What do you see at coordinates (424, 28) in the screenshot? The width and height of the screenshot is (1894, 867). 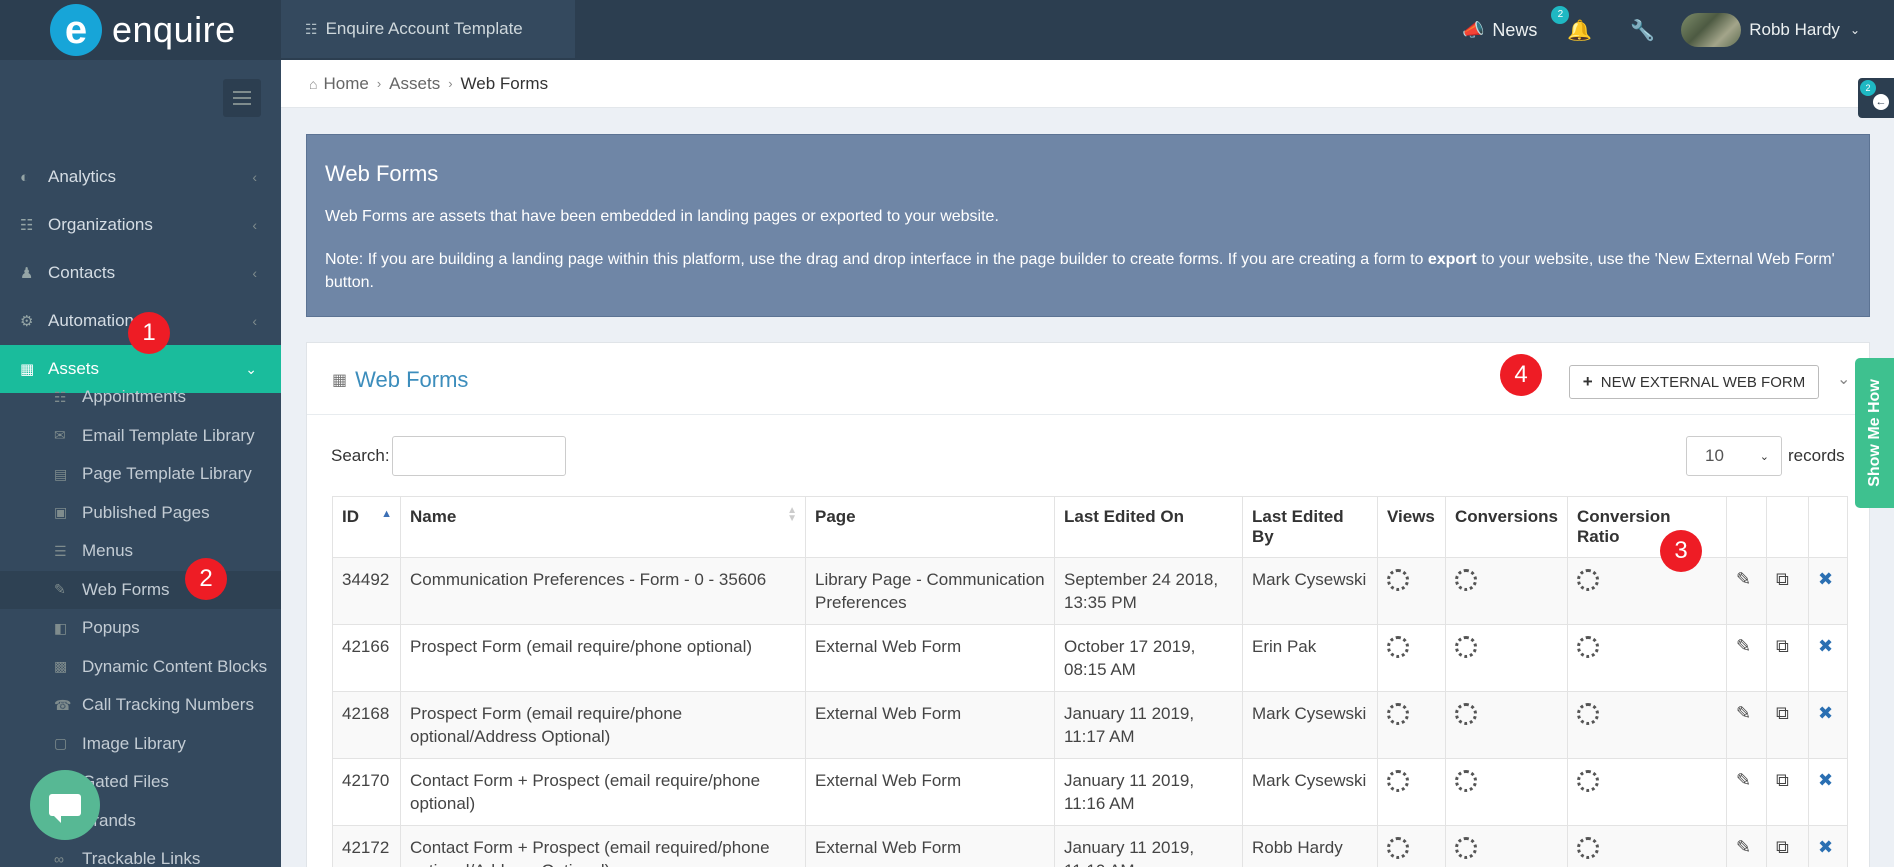 I see `account-name: Enquire Account Template` at bounding box center [424, 28].